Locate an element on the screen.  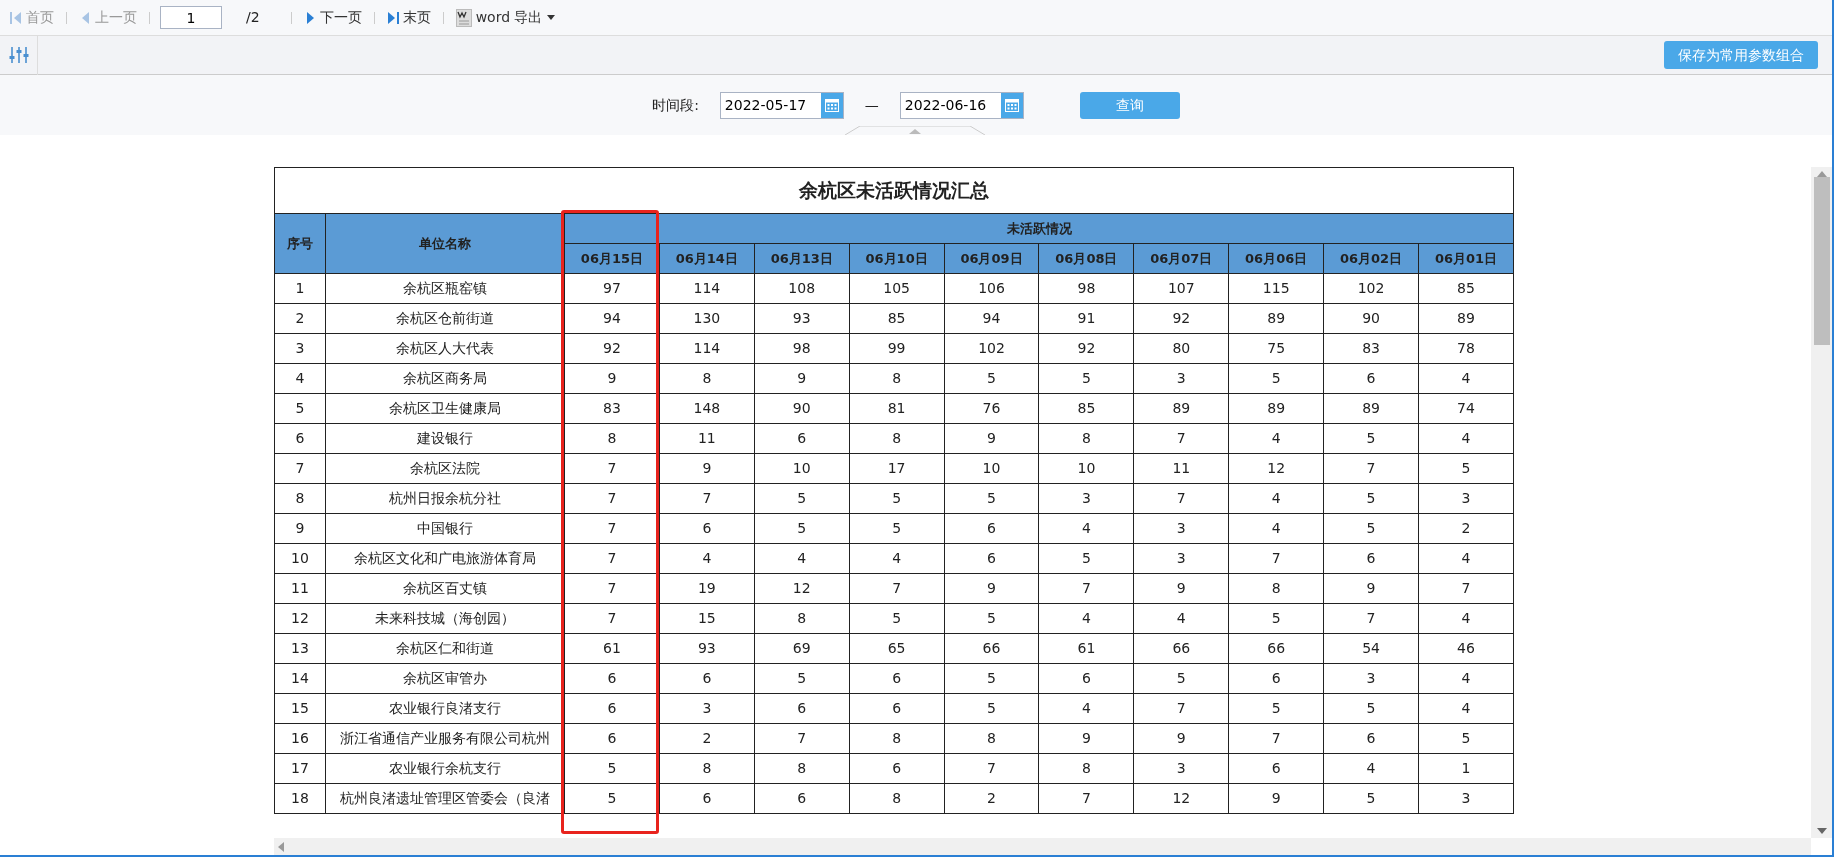
table-cell: 19 is located at coordinates (707, 588).